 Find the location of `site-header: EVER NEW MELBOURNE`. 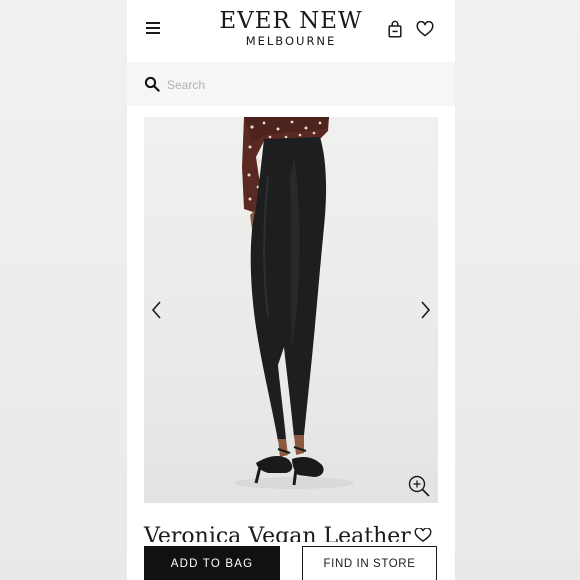

site-header: EVER NEW MELBOURNE is located at coordinates (291, 31).